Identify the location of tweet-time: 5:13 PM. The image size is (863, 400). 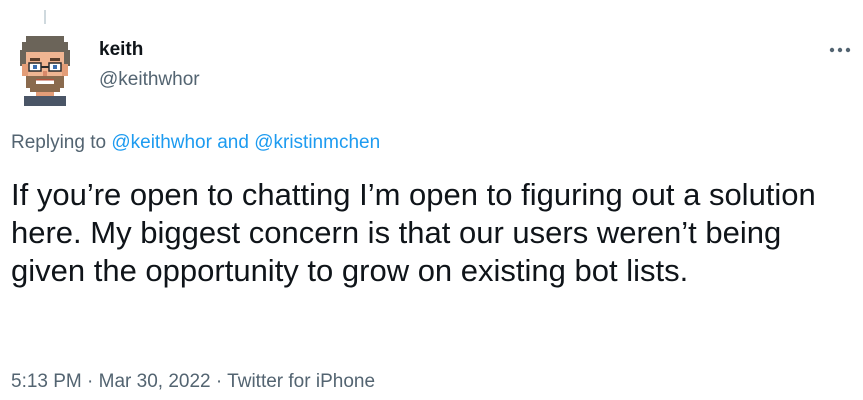
(46, 381).